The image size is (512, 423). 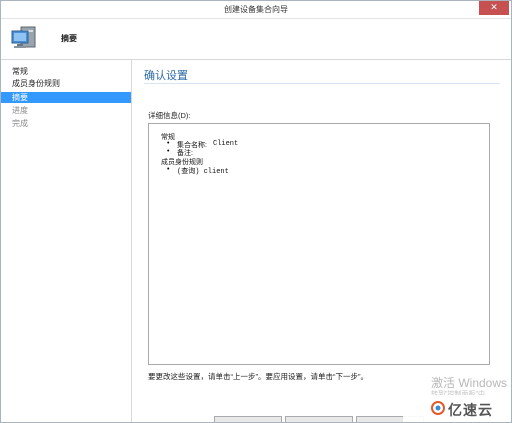 I want to click on next-button, so click(x=319, y=419).